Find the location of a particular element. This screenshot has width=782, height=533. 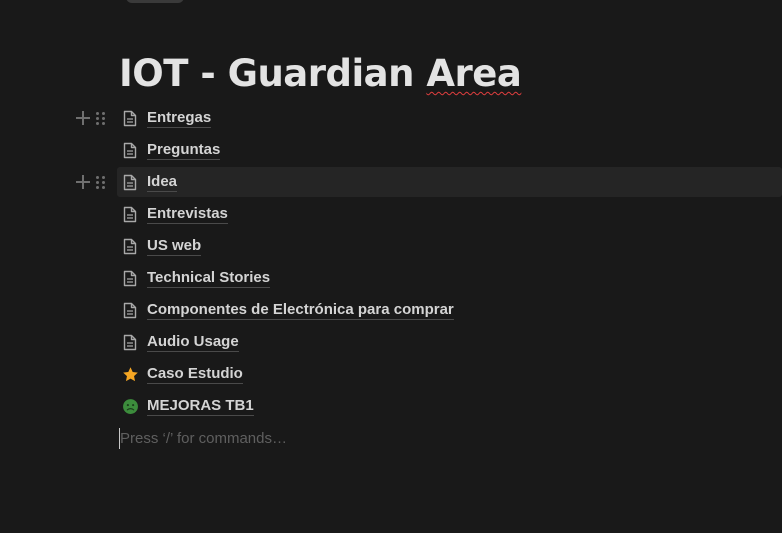

page-link-caso-estudio: Caso Estudio is located at coordinates (181, 374).